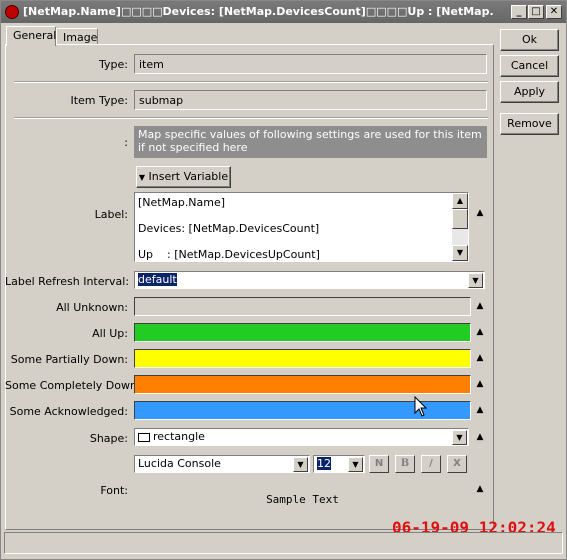  Describe the element at coordinates (405, 464) in the screenshot. I see `font-bold-button: B` at that location.